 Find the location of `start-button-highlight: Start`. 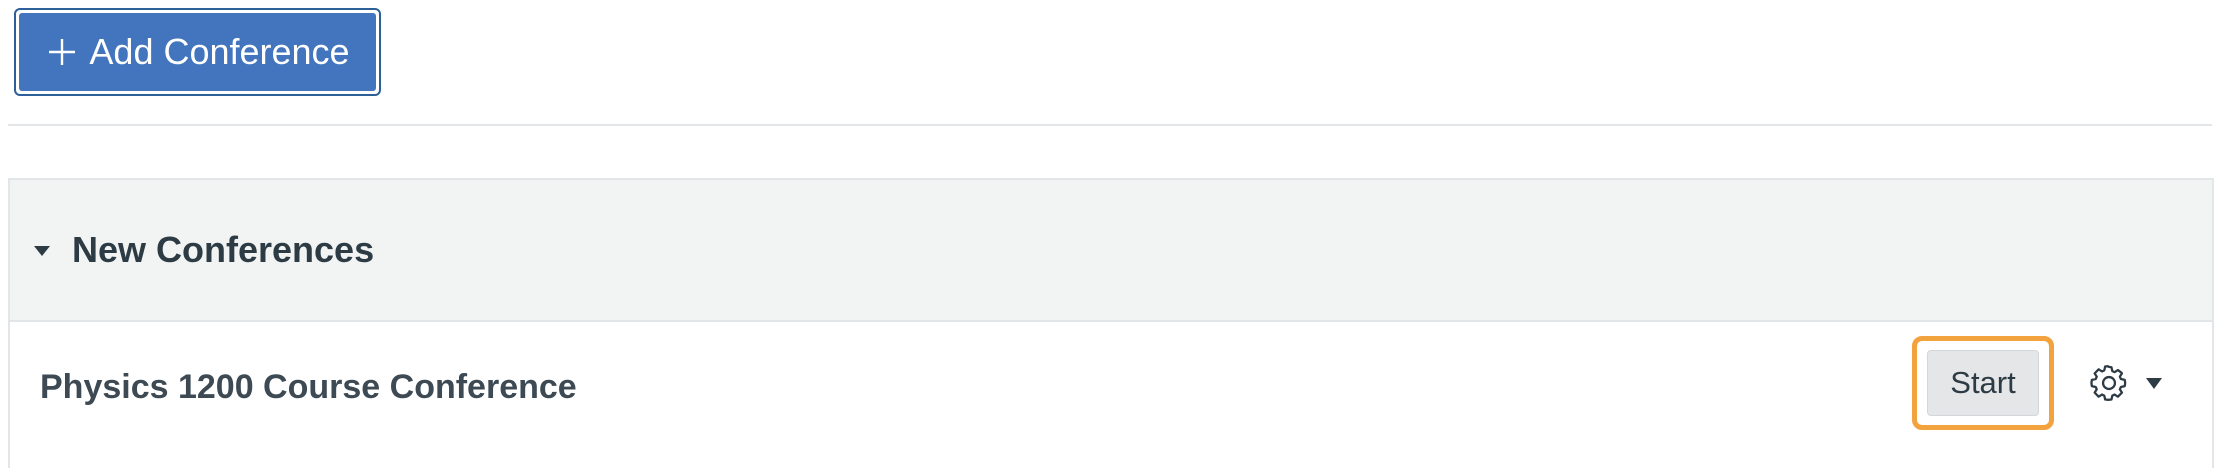

start-button-highlight: Start is located at coordinates (1983, 383).